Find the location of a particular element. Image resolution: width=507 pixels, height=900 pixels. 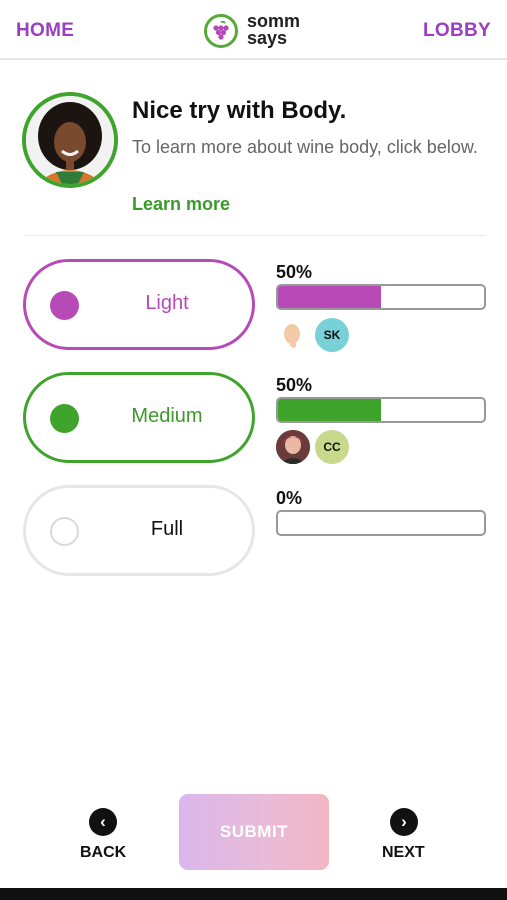

option-label: Full is located at coordinates (167, 529).